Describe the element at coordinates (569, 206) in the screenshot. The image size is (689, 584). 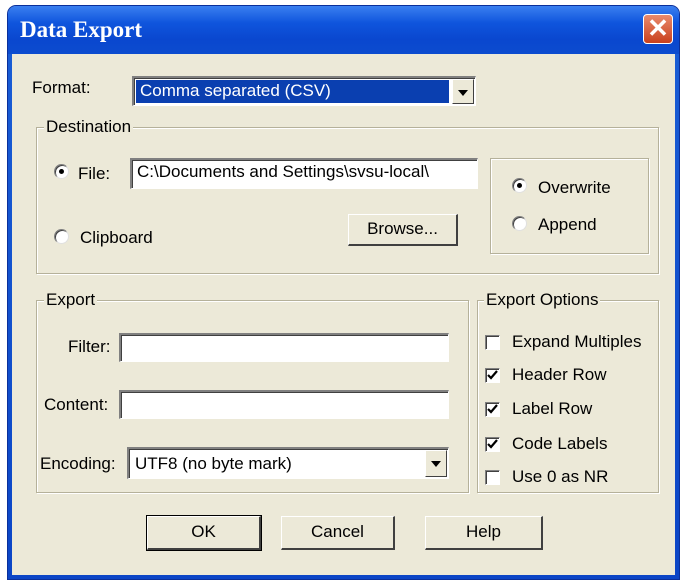
I see `write-mode-box` at that location.